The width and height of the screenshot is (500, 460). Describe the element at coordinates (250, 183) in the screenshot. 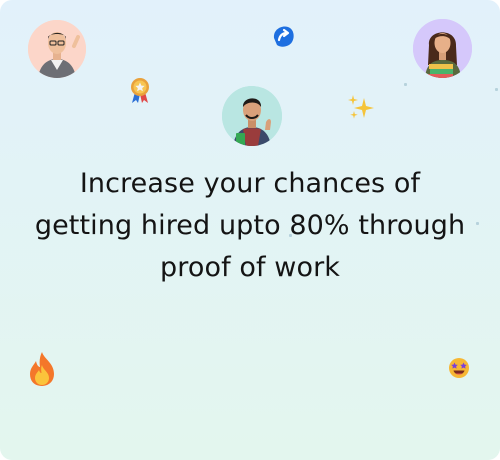

I see `headline-line: Increase your chances of` at that location.